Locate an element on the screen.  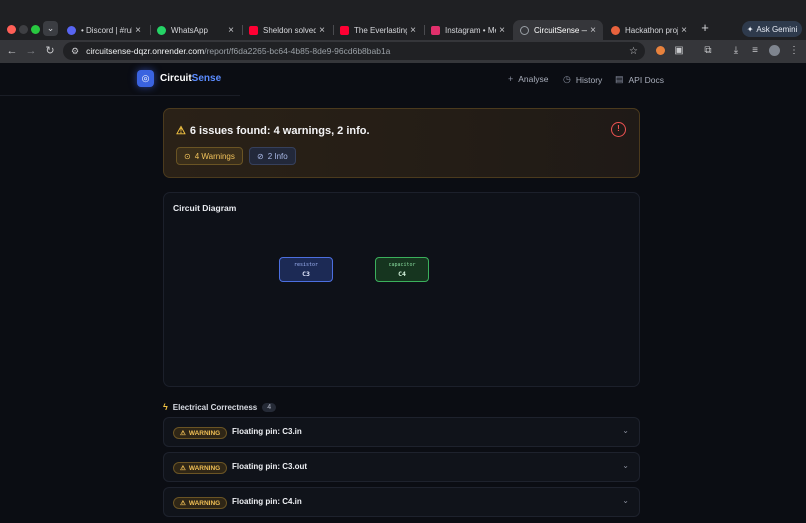
site-info-icon: ⚙ is located at coordinates (75, 51).